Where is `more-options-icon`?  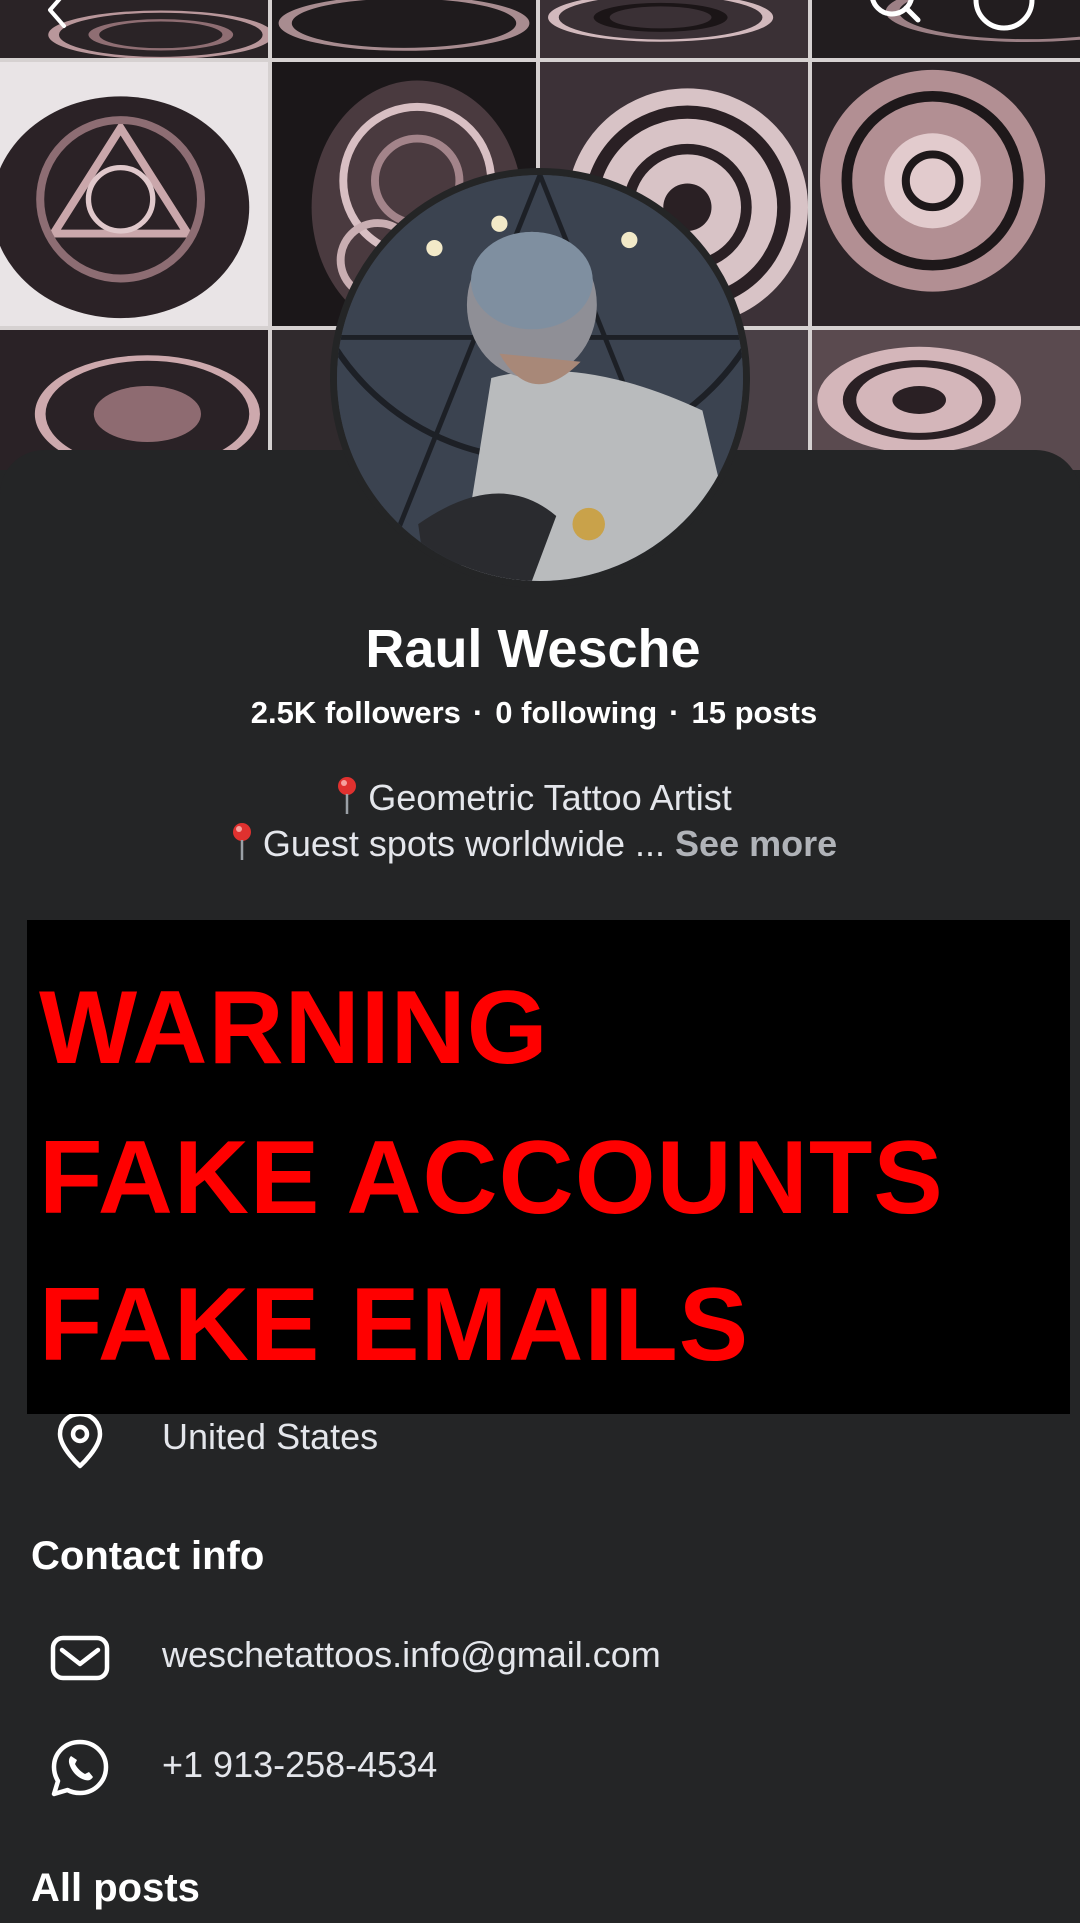
more-options-icon is located at coordinates (1004, 18).